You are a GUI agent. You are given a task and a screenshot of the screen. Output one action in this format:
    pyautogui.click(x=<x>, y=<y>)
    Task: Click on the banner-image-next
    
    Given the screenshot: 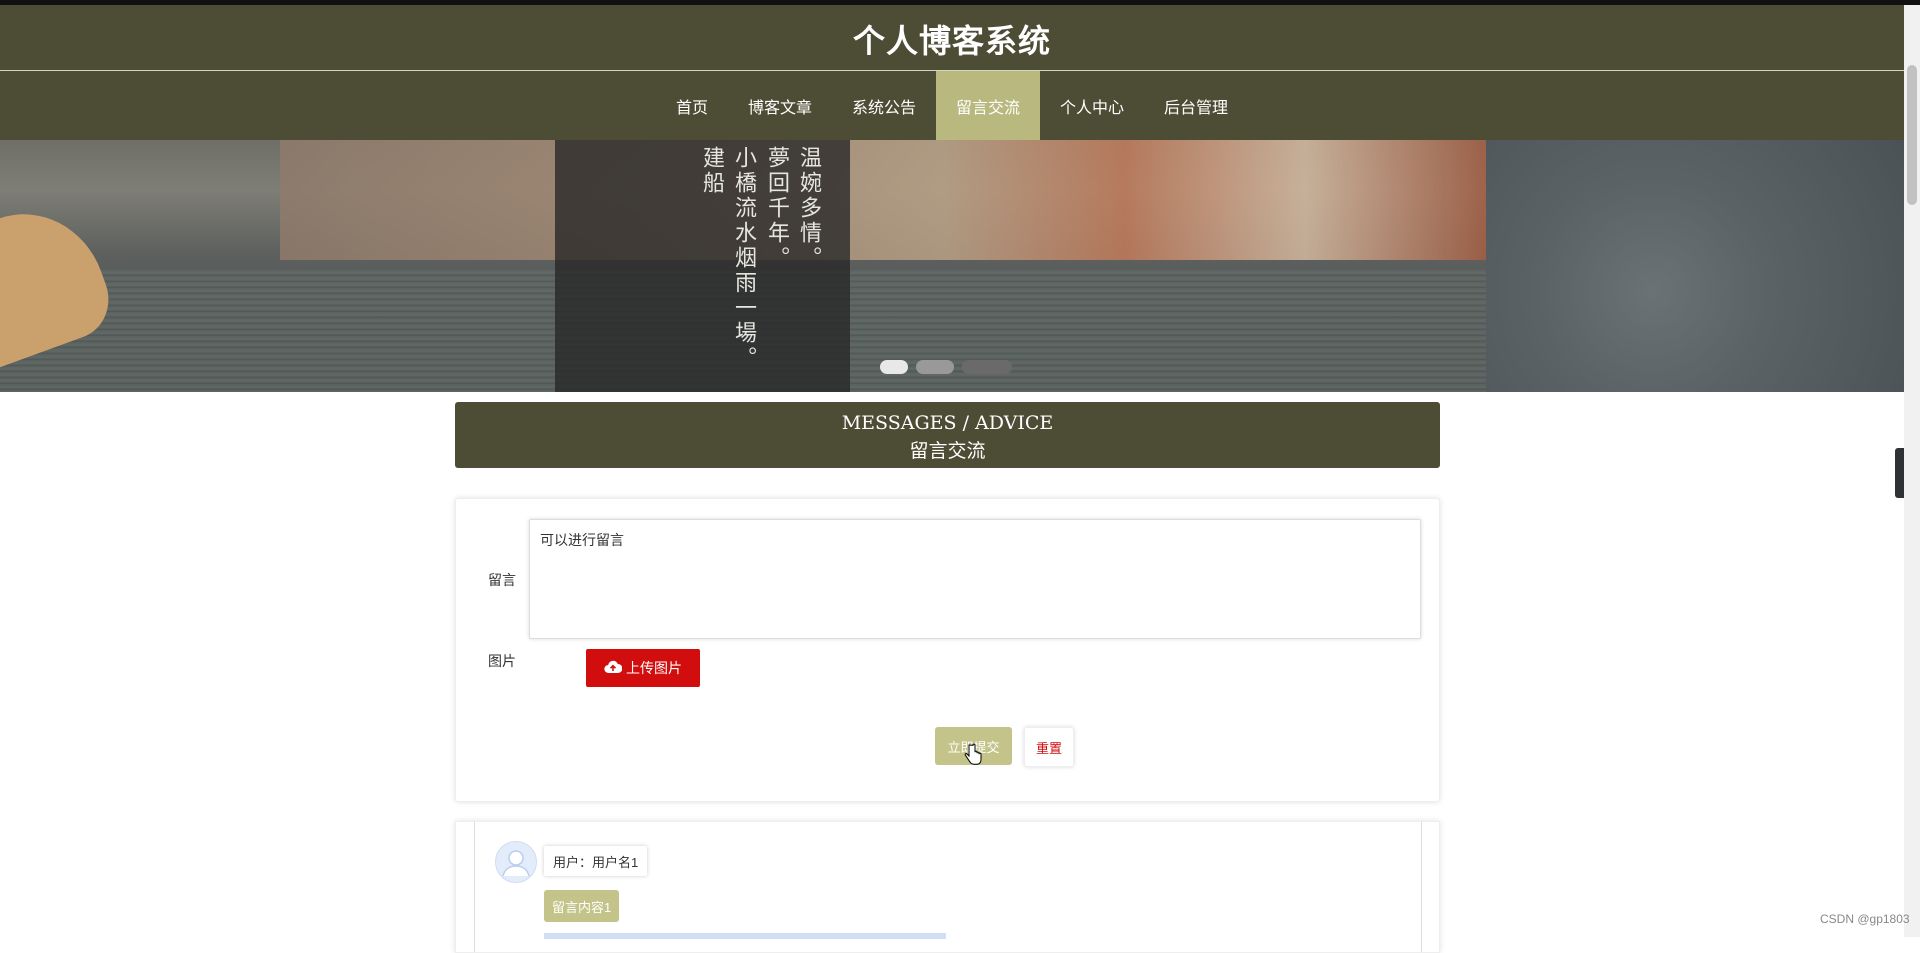 What is the action you would take?
    pyautogui.click(x=1695, y=266)
    